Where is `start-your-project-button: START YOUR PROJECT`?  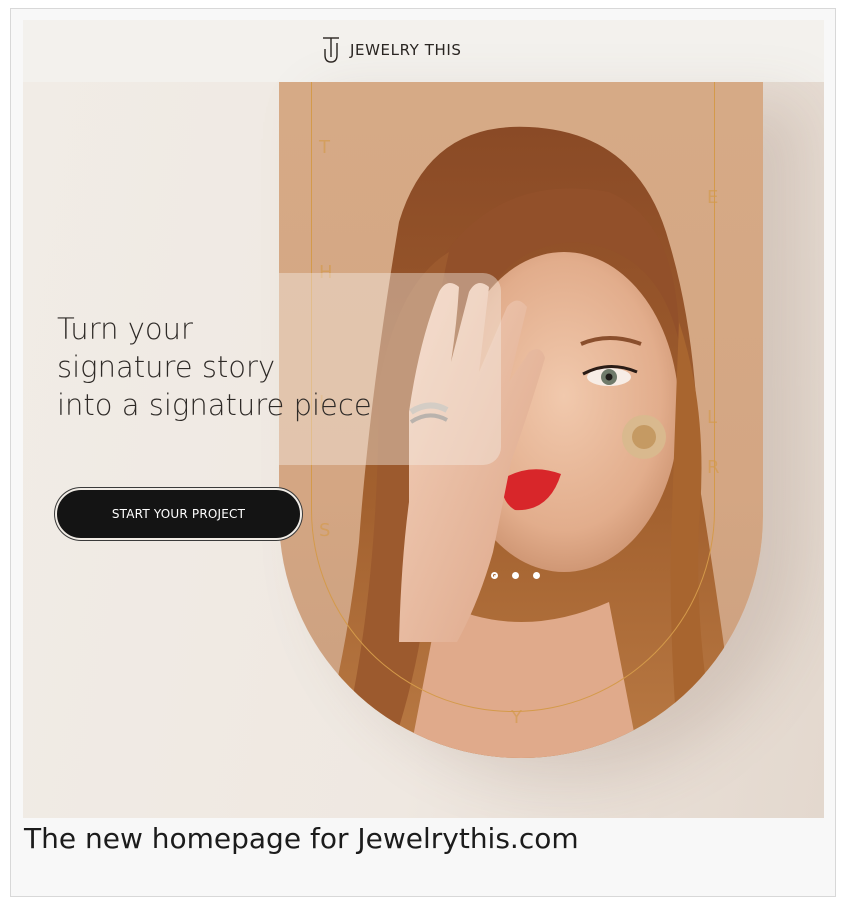
start-your-project-button: START YOUR PROJECT is located at coordinates (178, 514).